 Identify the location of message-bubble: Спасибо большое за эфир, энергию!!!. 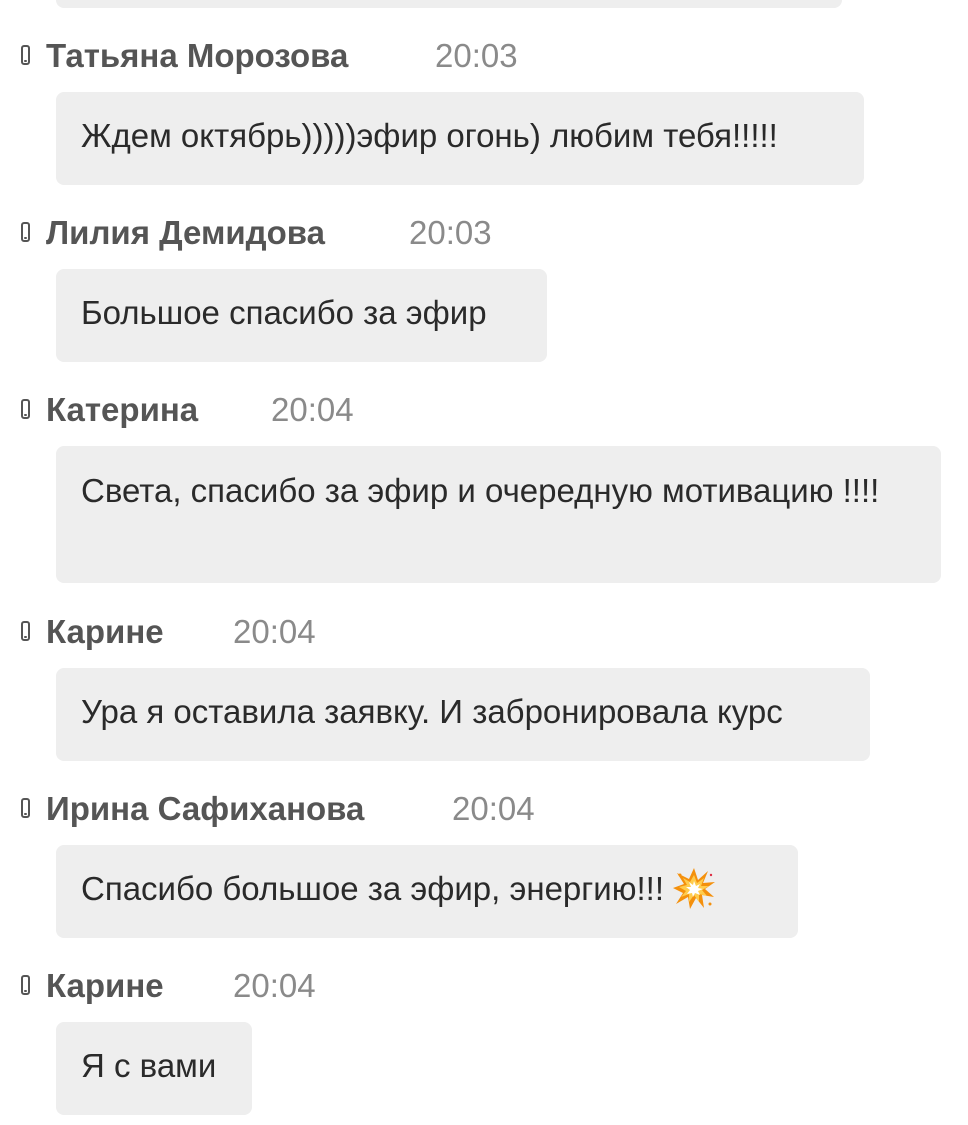
(427, 891).